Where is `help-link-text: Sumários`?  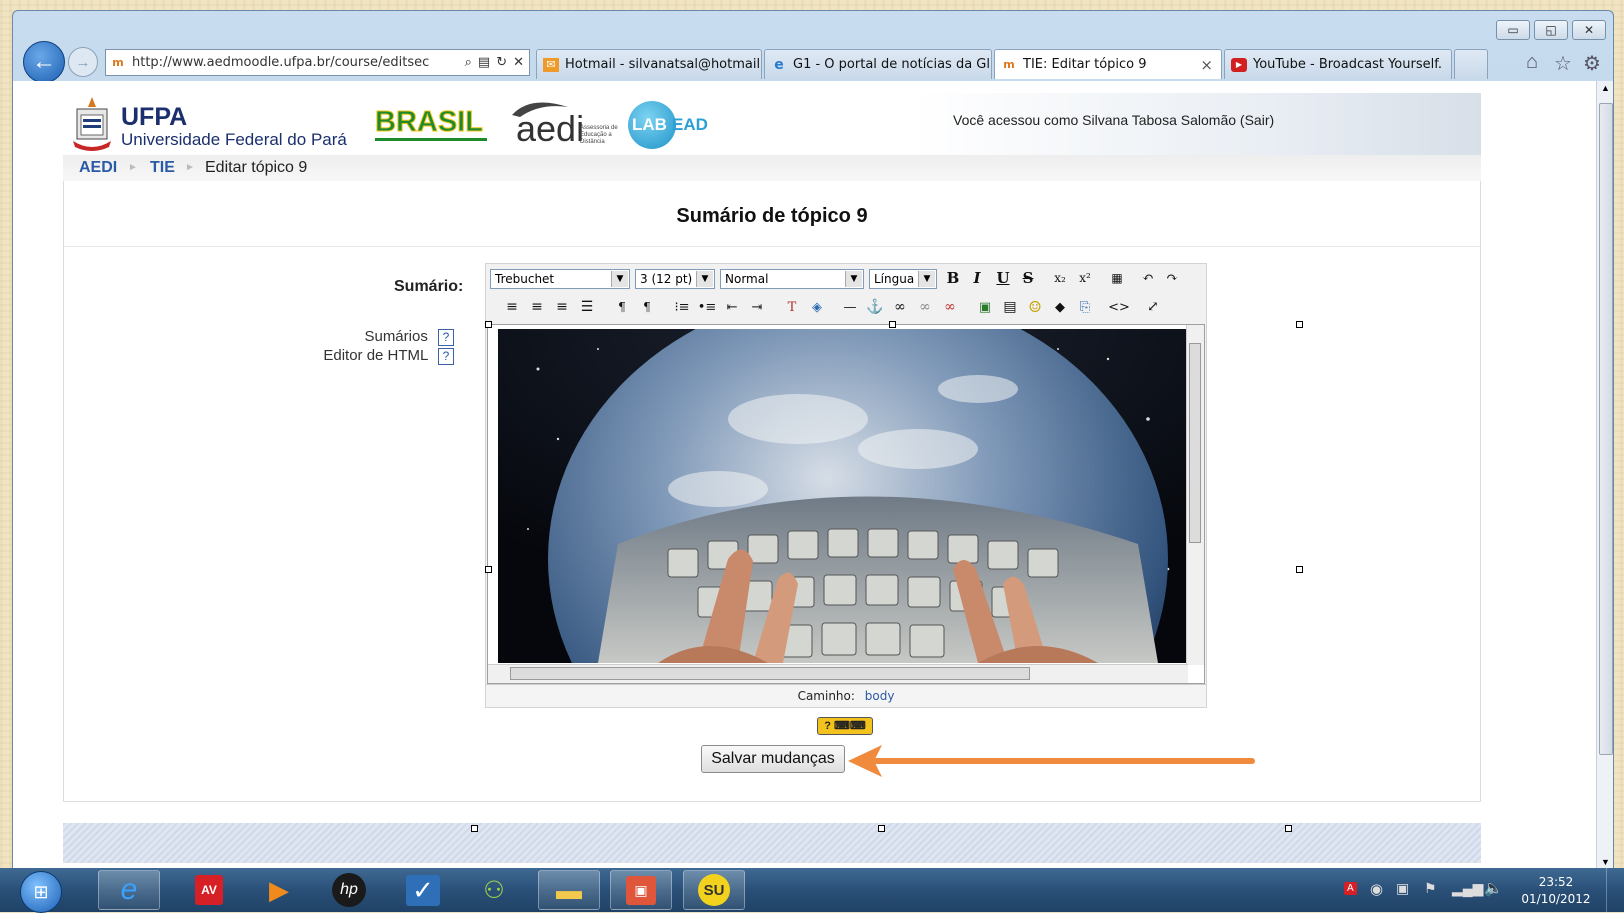 help-link-text: Sumários is located at coordinates (395, 336).